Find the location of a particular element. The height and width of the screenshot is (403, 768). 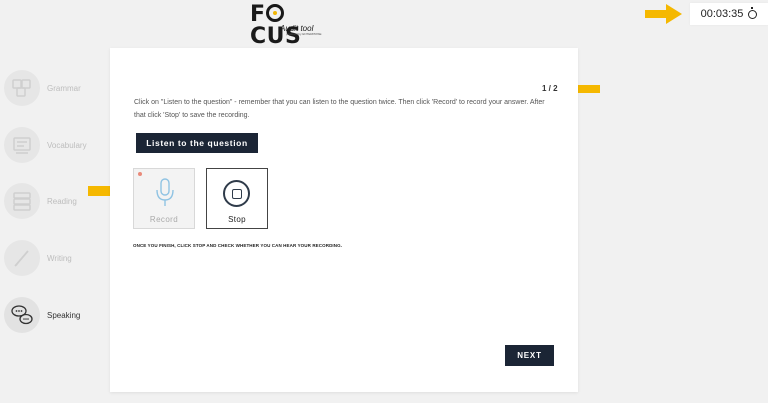

timer-value: 00:03:35 is located at coordinates (722, 14).